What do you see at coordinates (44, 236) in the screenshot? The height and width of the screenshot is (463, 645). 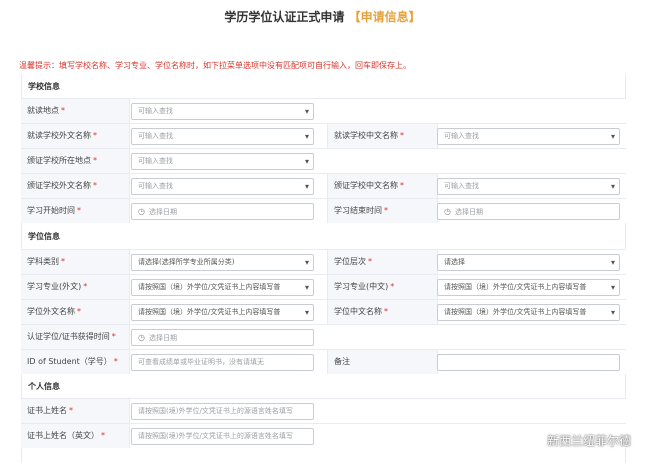 I see `section-heading-degree: 学位信息` at bounding box center [44, 236].